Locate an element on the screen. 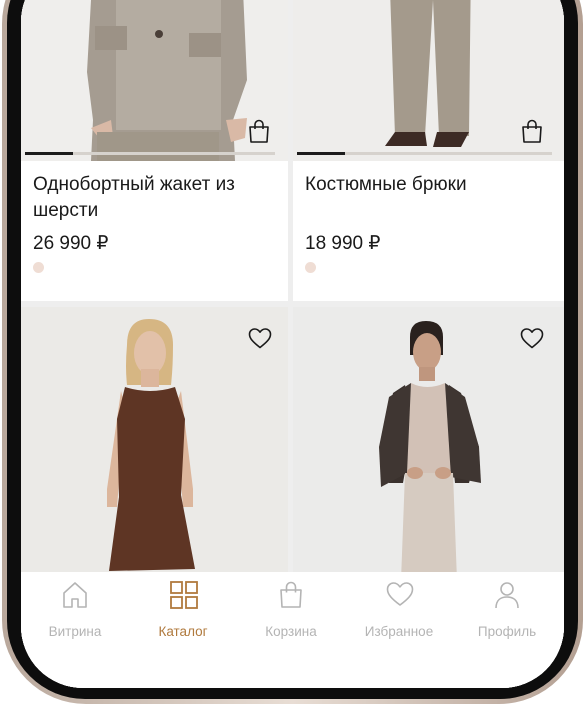 This screenshot has height=708, width=585. tab-label: Корзина is located at coordinates (291, 631).